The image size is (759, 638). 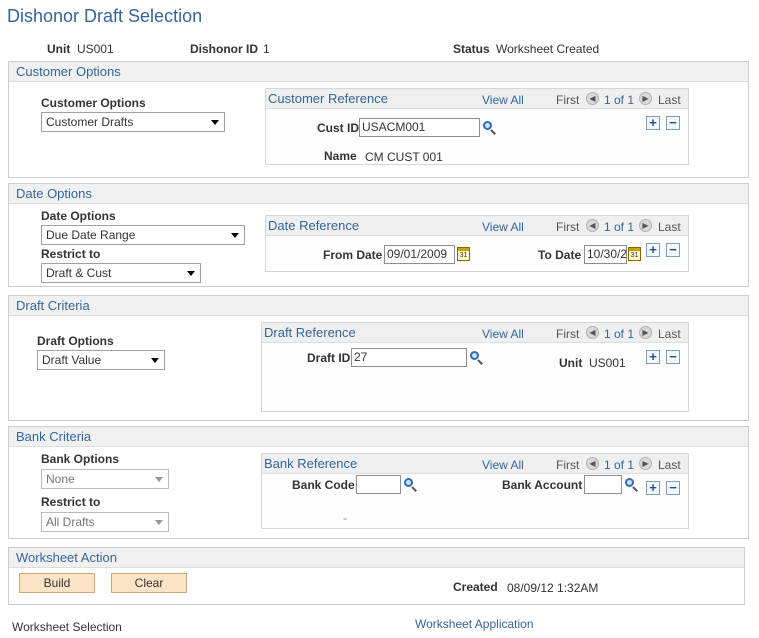 What do you see at coordinates (121, 273) in the screenshot?
I see `date-restrict-select: Draft & Cust` at bounding box center [121, 273].